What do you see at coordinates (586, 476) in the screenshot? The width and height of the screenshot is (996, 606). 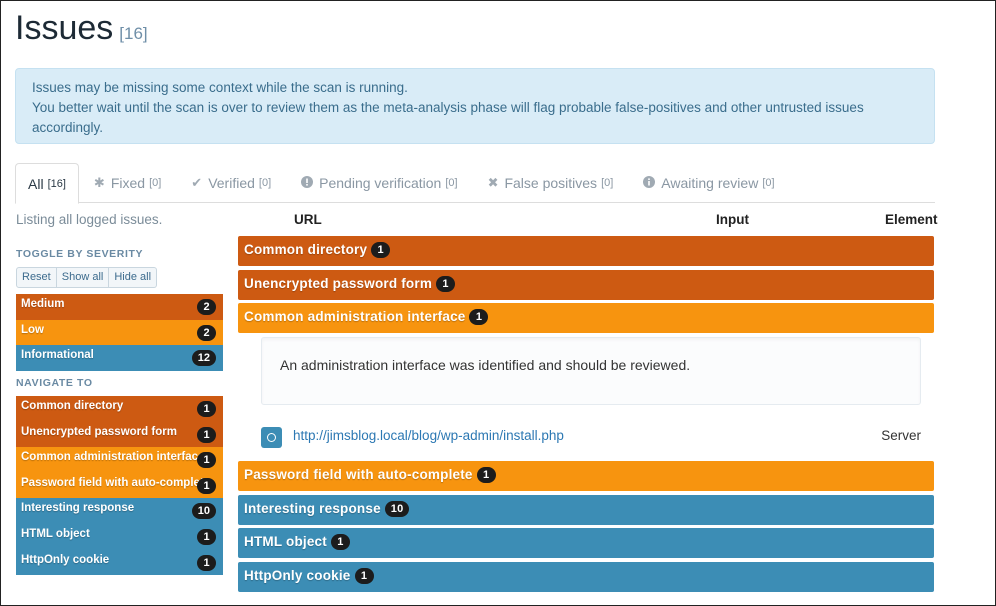 I see `issue-group-password-field-autocomplete: Password field with auto-complete 1` at bounding box center [586, 476].